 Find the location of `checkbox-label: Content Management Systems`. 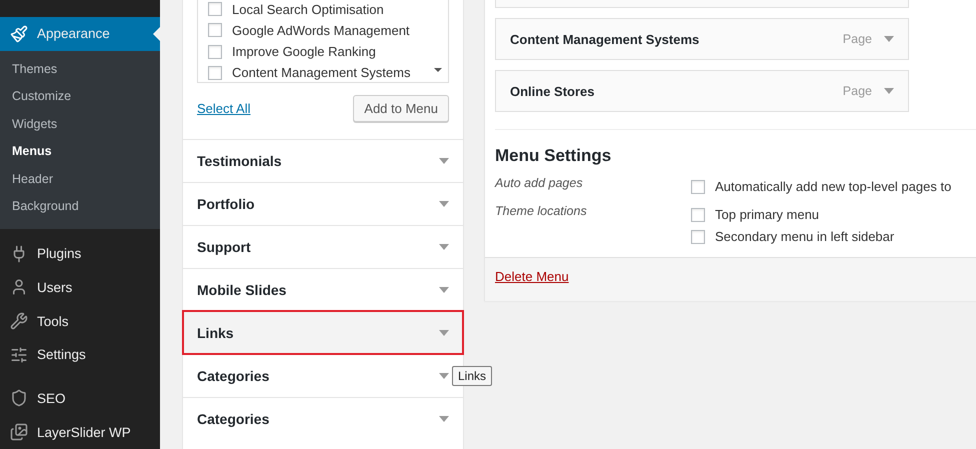

checkbox-label: Content Management Systems is located at coordinates (321, 72).